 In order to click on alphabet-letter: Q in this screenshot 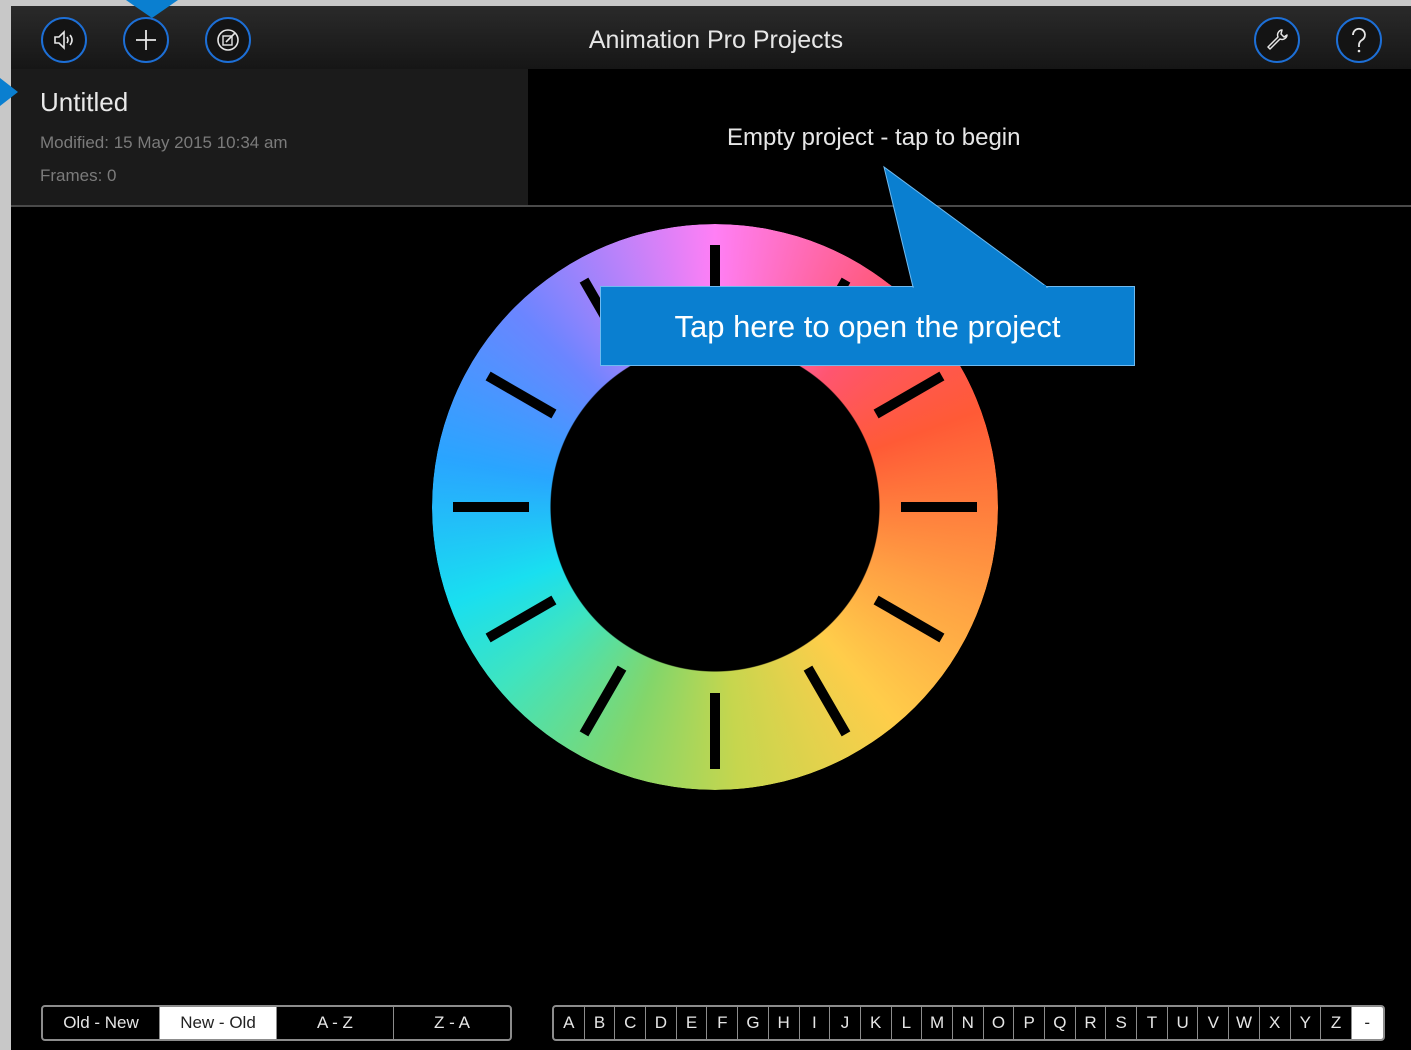, I will do `click(1060, 1023)`.